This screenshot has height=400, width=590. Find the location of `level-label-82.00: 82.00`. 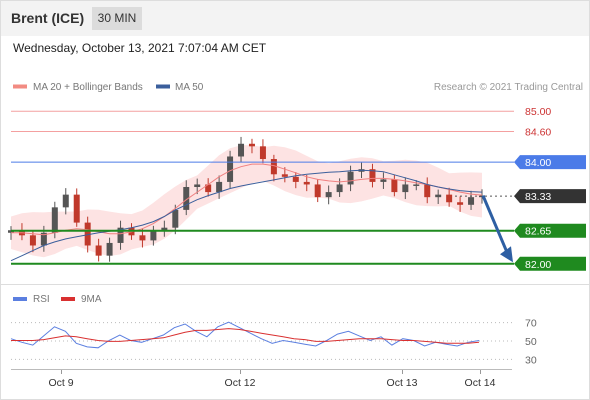

level-label-82.00: 82.00 is located at coordinates (538, 265).